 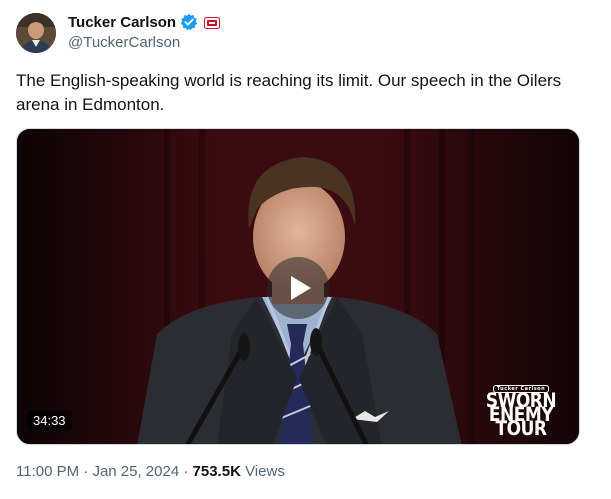 I want to click on tour-logo-line-3: TOUR, so click(x=521, y=429).